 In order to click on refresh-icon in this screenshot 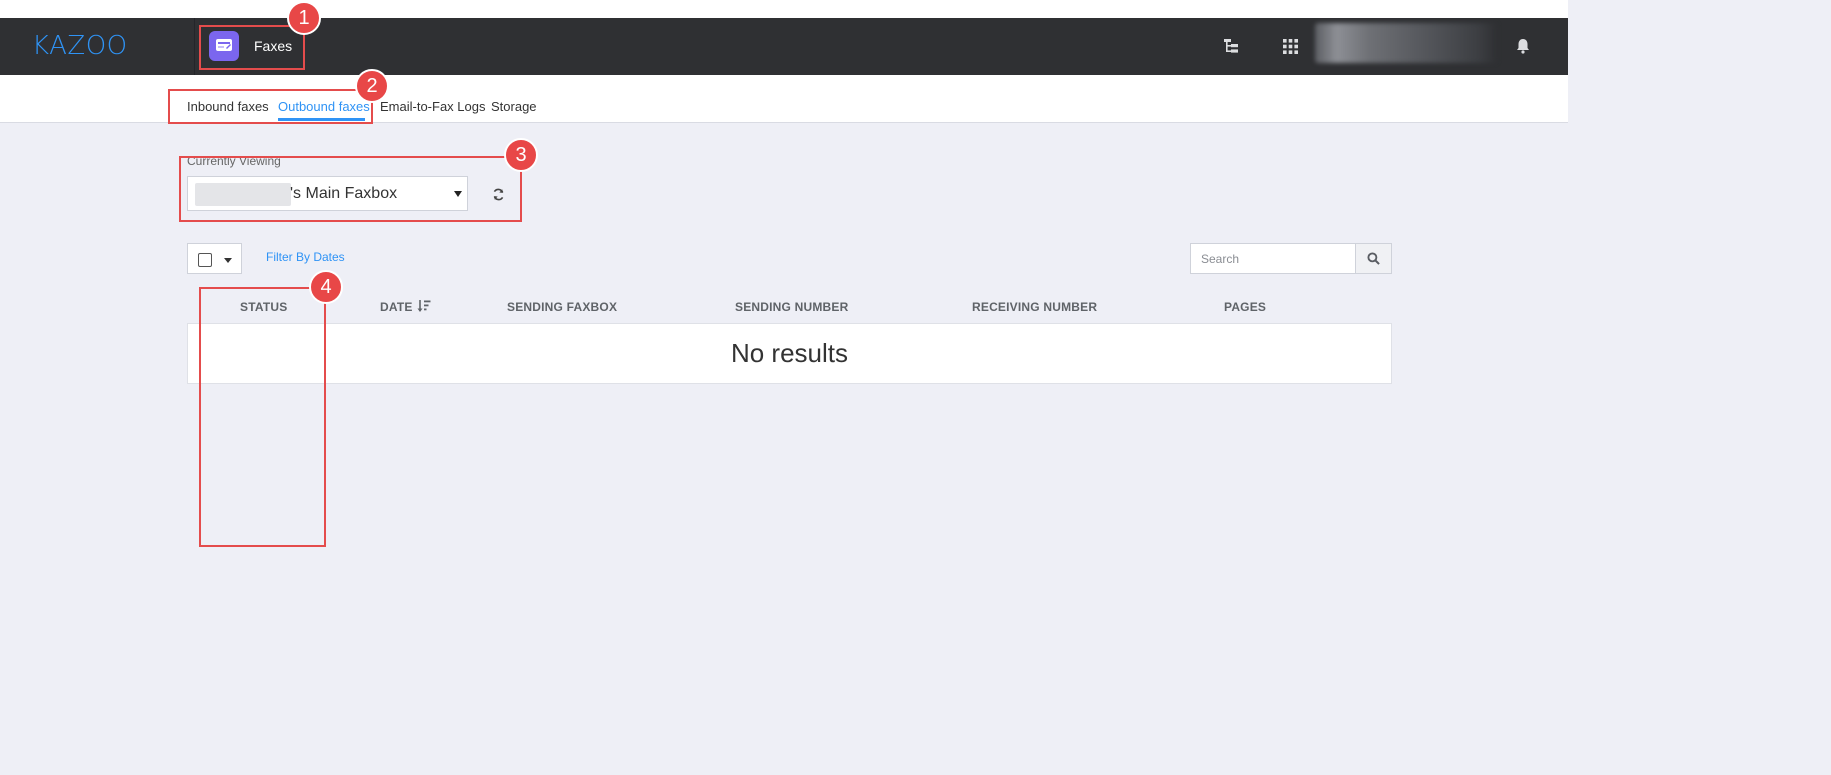, I will do `click(498, 194)`.